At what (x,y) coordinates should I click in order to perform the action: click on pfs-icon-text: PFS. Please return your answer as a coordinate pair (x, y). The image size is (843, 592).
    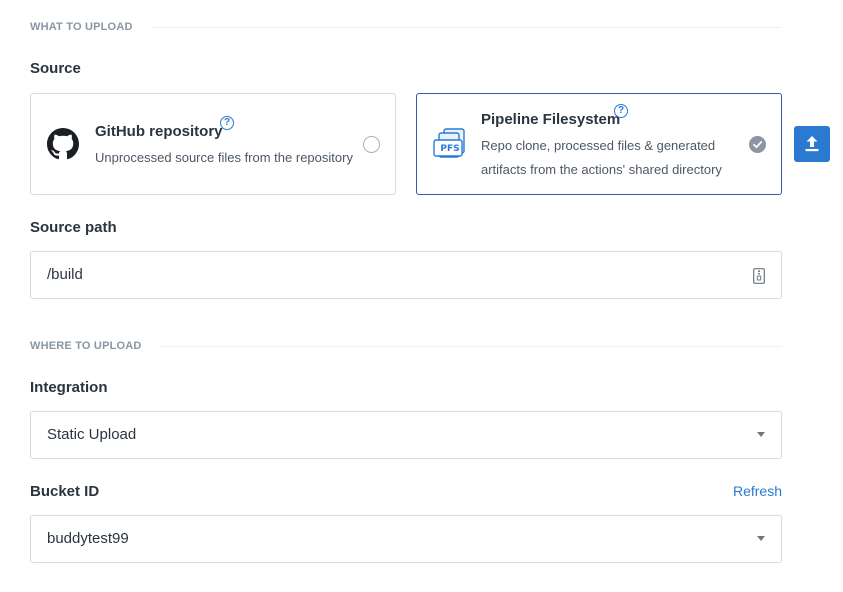
    Looking at the image, I should click on (450, 149).